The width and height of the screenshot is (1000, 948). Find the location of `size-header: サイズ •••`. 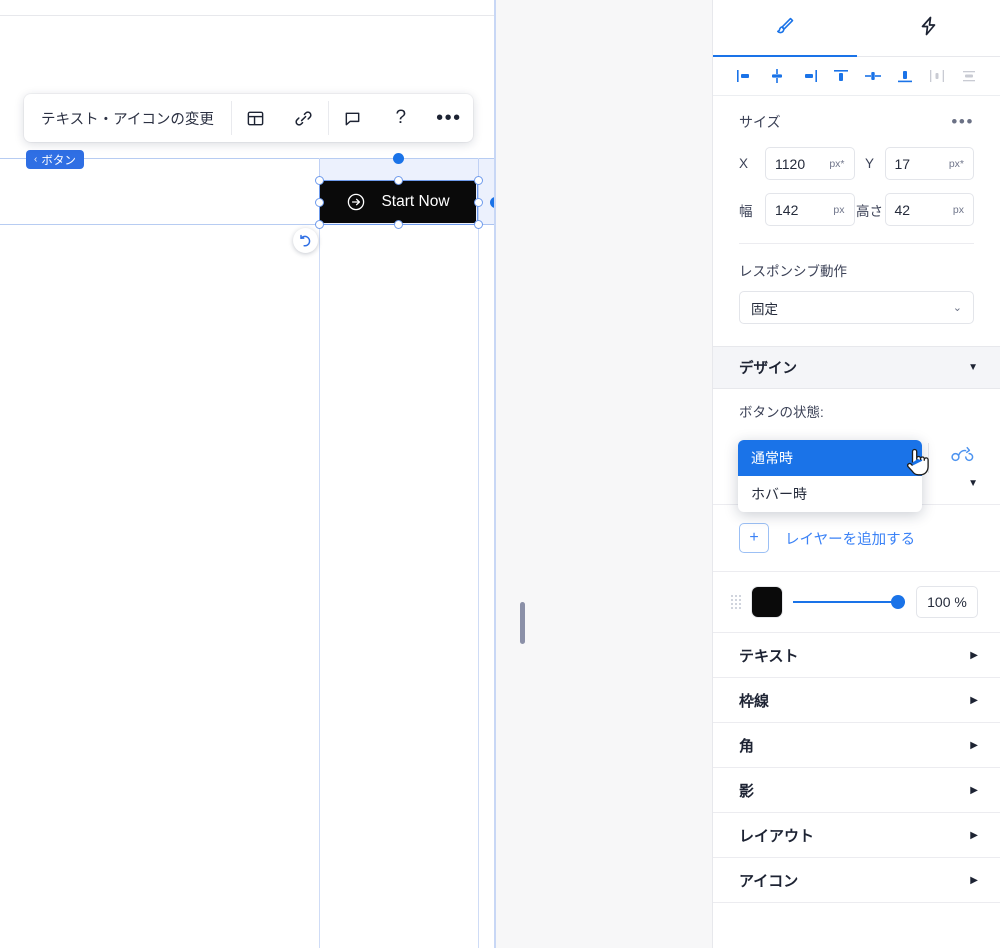

size-header: サイズ ••• is located at coordinates (856, 122).